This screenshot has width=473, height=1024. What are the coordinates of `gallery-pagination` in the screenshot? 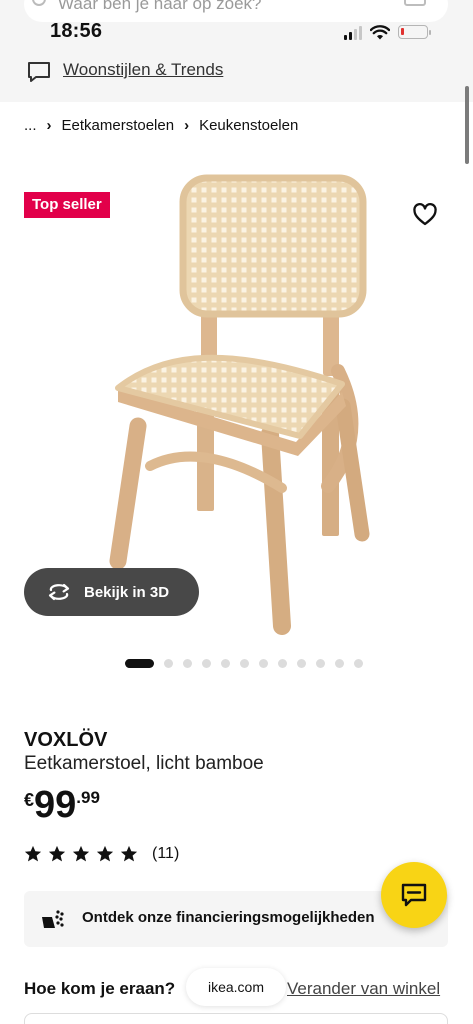 It's located at (244, 663).